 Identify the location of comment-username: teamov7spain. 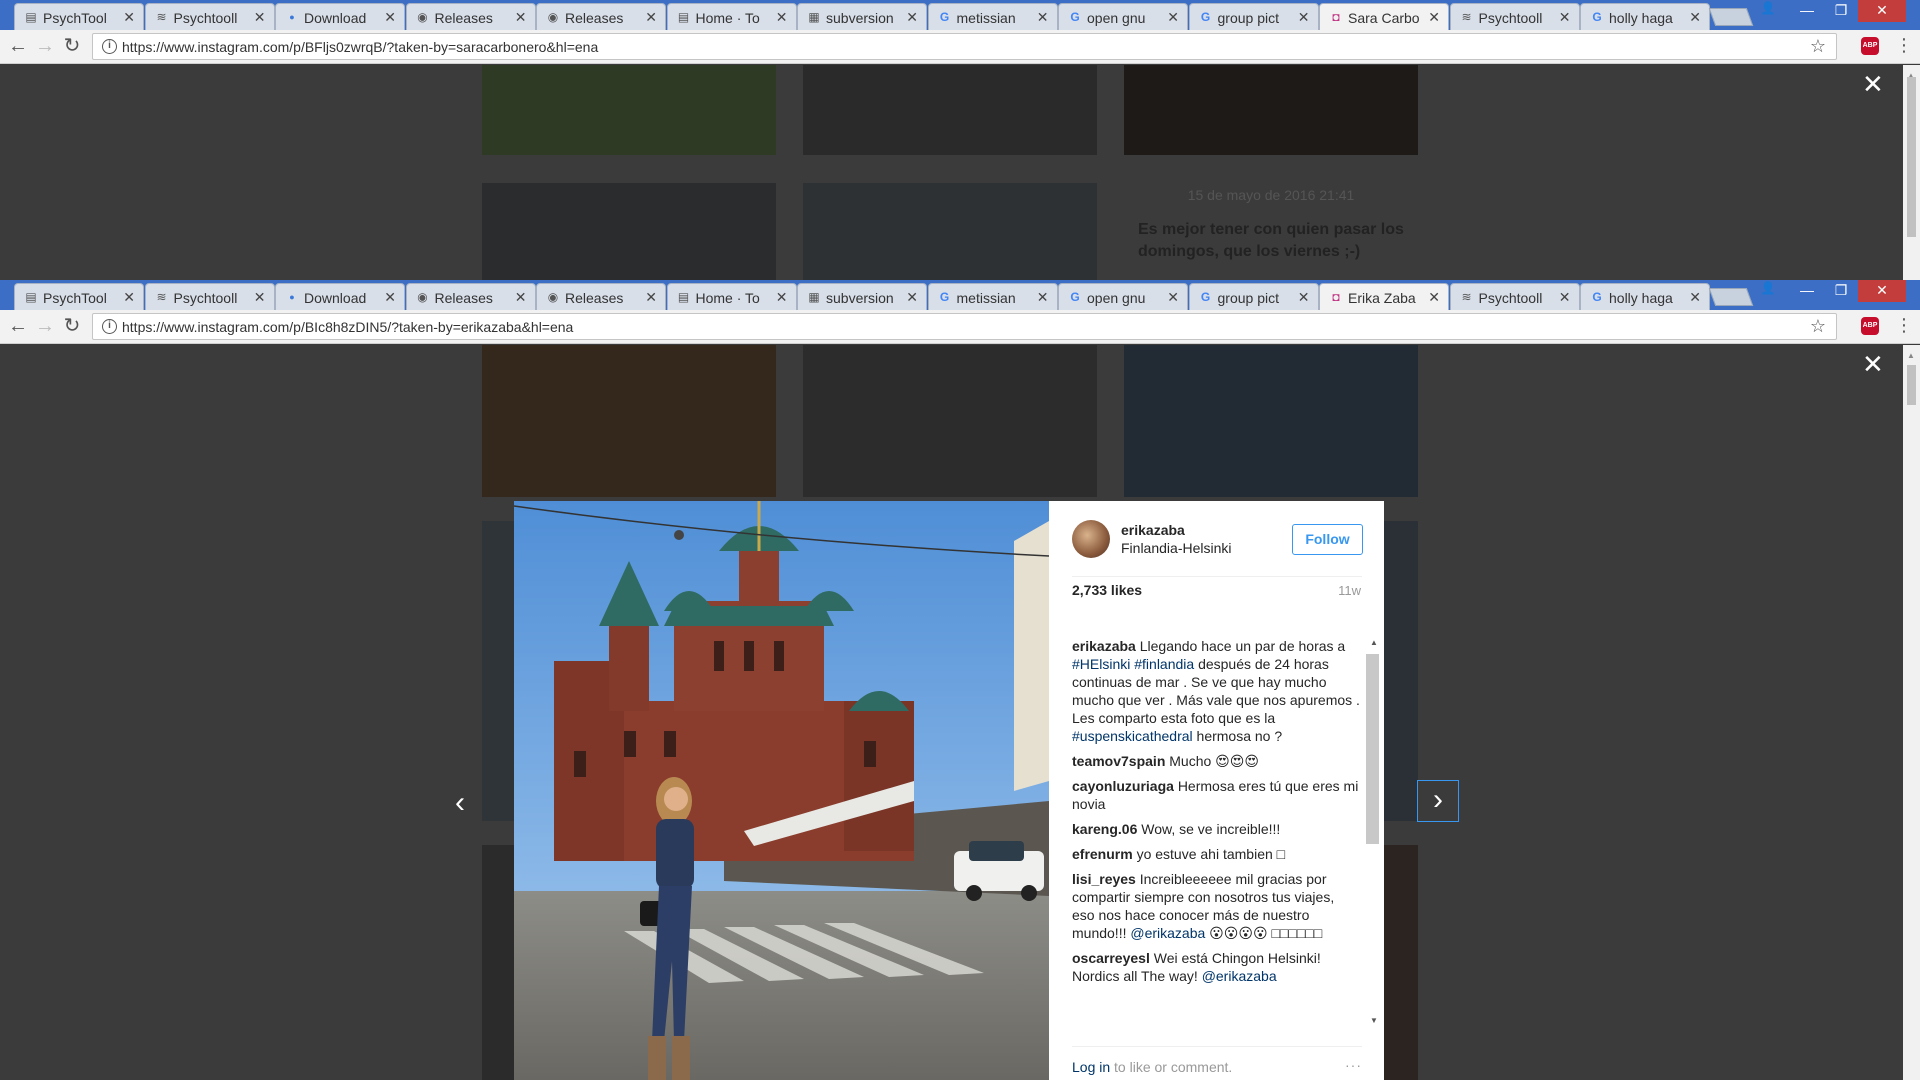
(1120, 761).